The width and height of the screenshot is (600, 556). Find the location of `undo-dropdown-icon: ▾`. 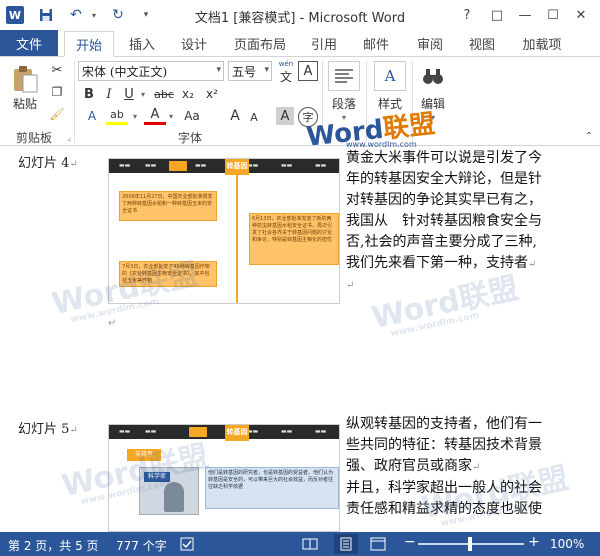

undo-dropdown-icon: ▾ is located at coordinates (94, 15).